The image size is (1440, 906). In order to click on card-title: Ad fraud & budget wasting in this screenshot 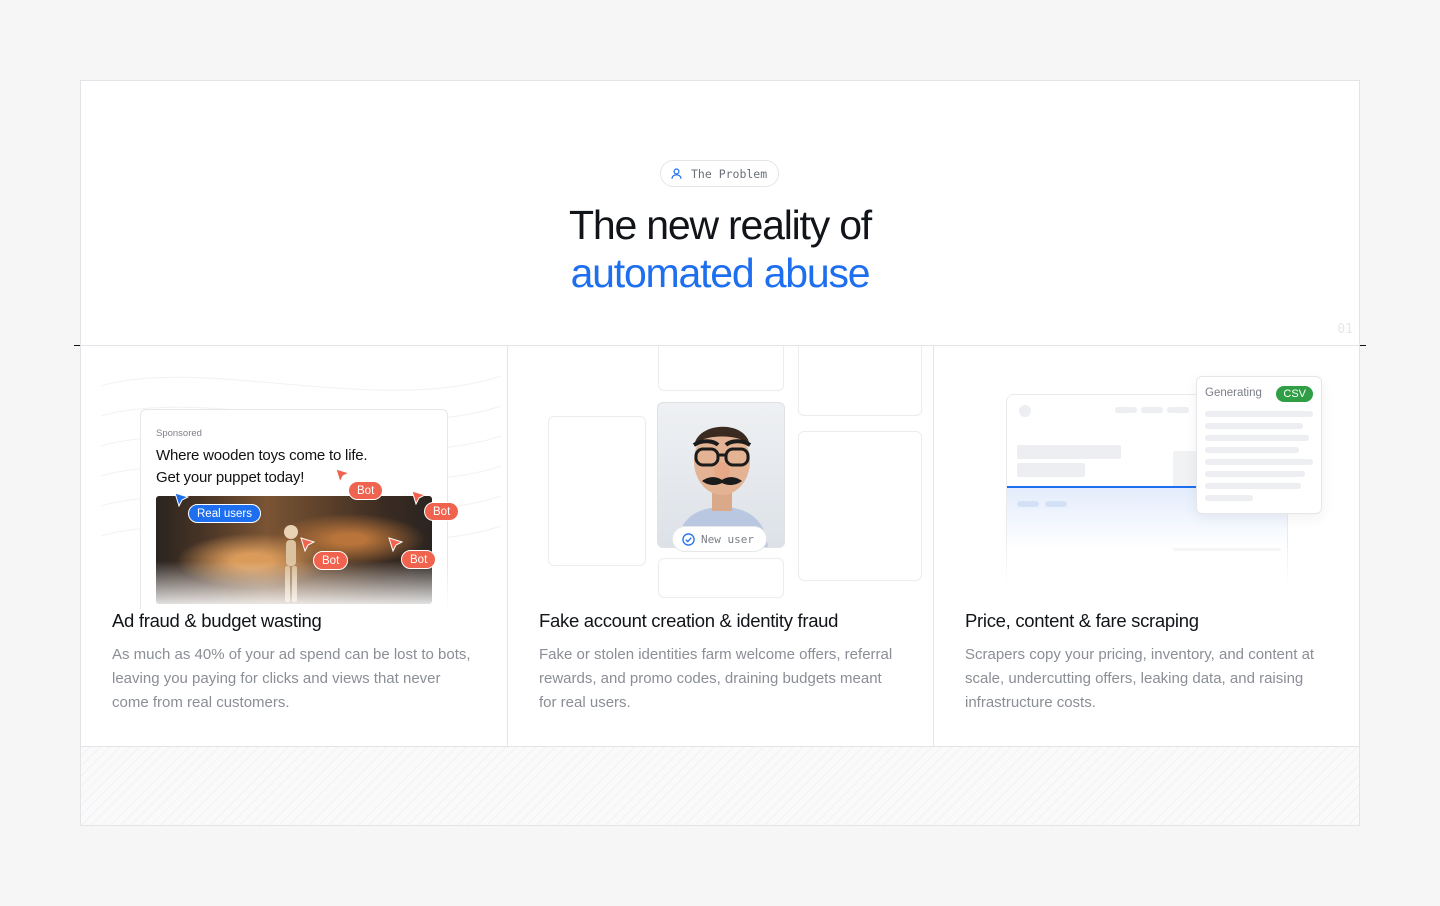, I will do `click(217, 620)`.